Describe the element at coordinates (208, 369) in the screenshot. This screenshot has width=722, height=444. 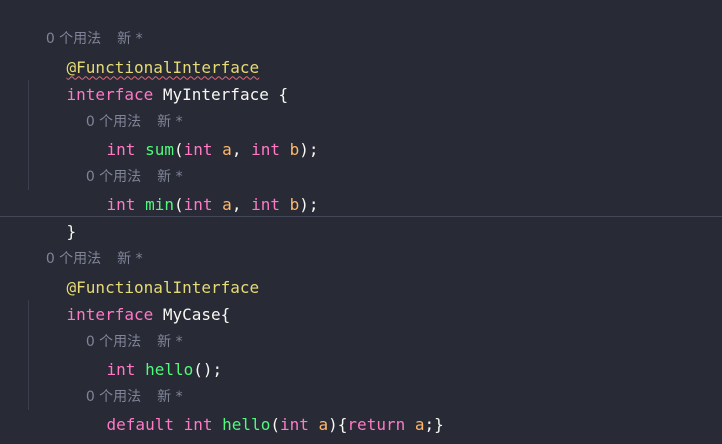
I see `paren-semicolon: ();` at that location.